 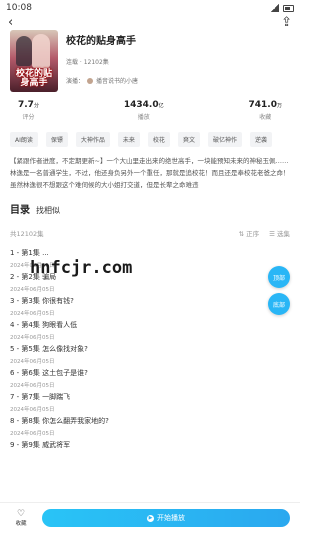 What do you see at coordinates (24, 51) in the screenshot?
I see `cover-figure-left` at bounding box center [24, 51].